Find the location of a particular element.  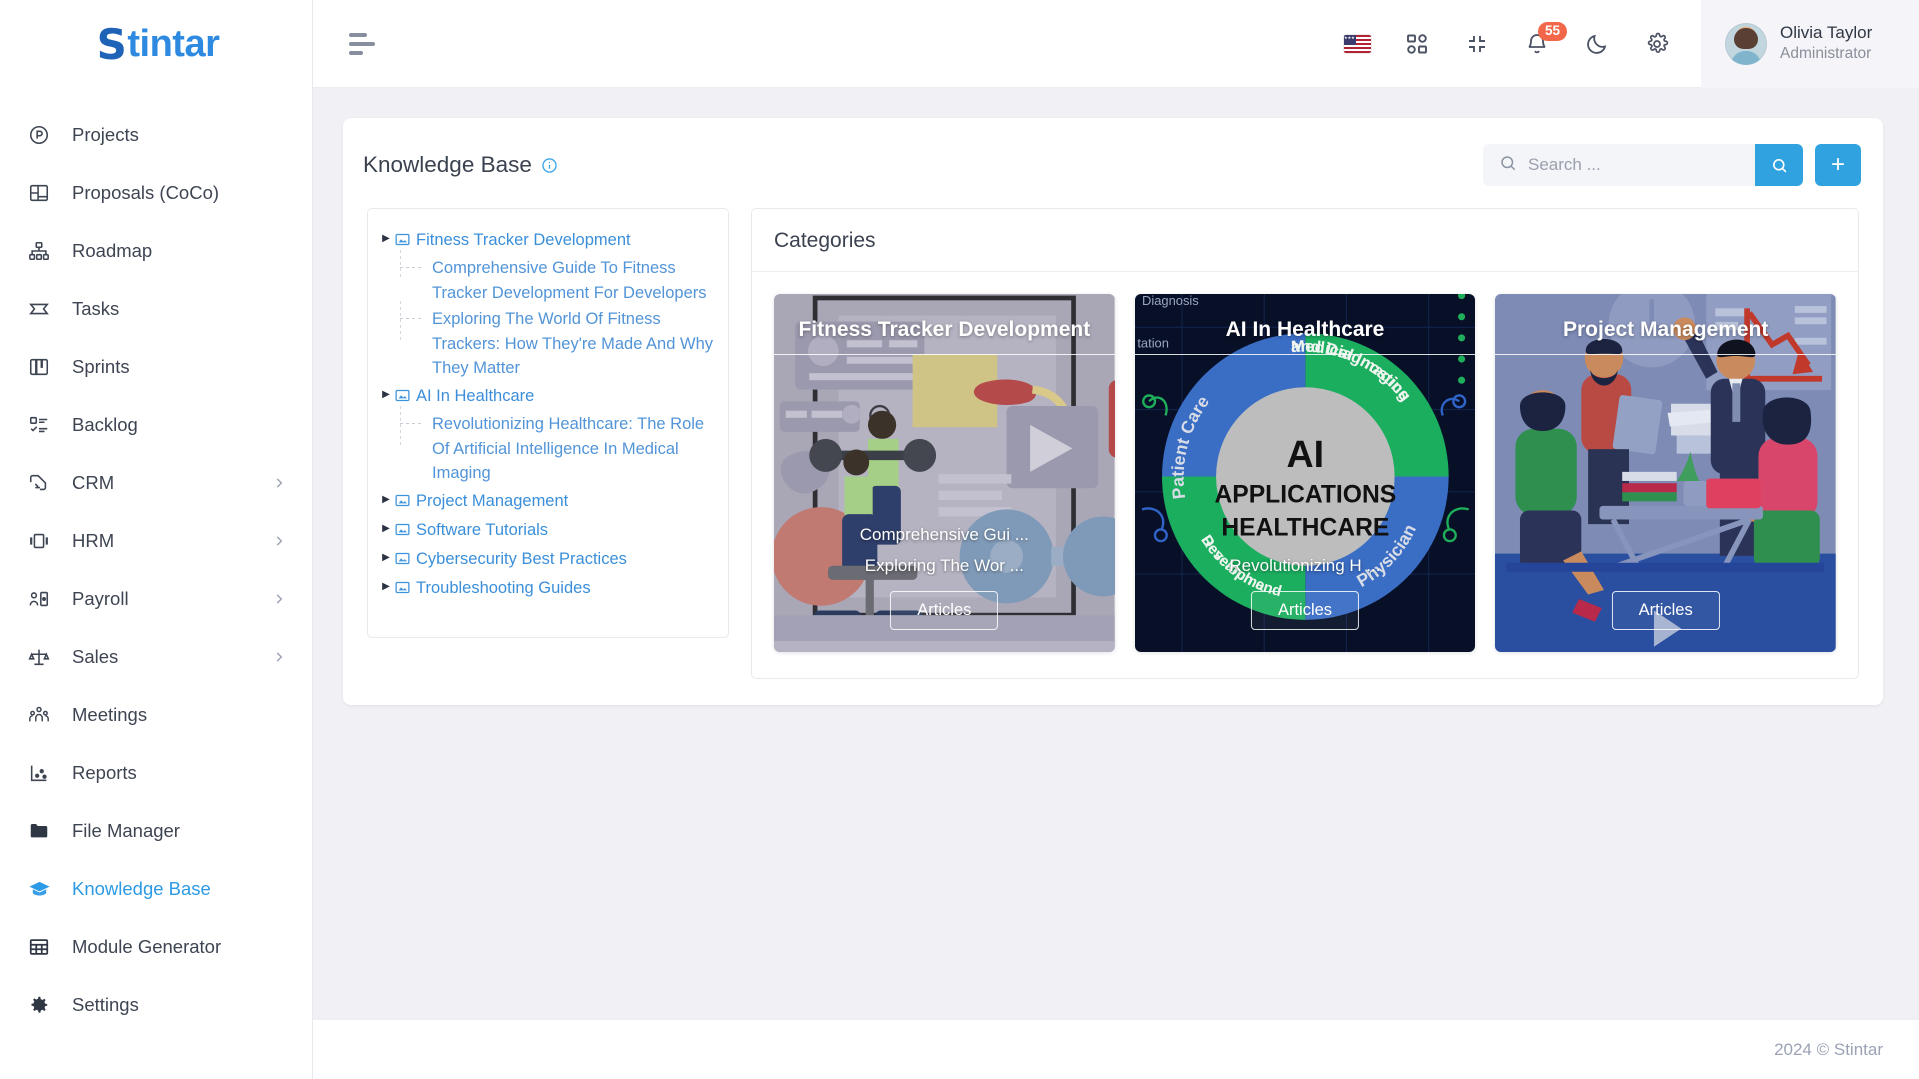

sidebar-item-reports: Reports is located at coordinates (156, 773).